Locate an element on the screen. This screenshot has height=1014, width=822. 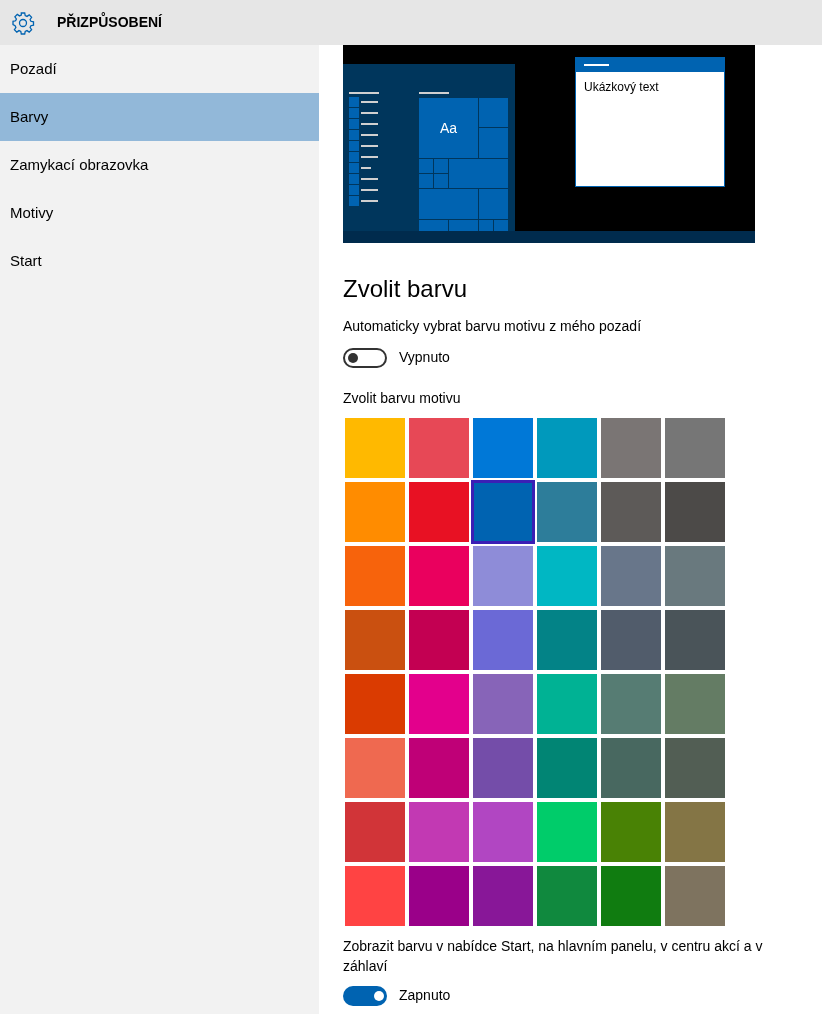
tile-label: Aa is located at coordinates (448, 128).